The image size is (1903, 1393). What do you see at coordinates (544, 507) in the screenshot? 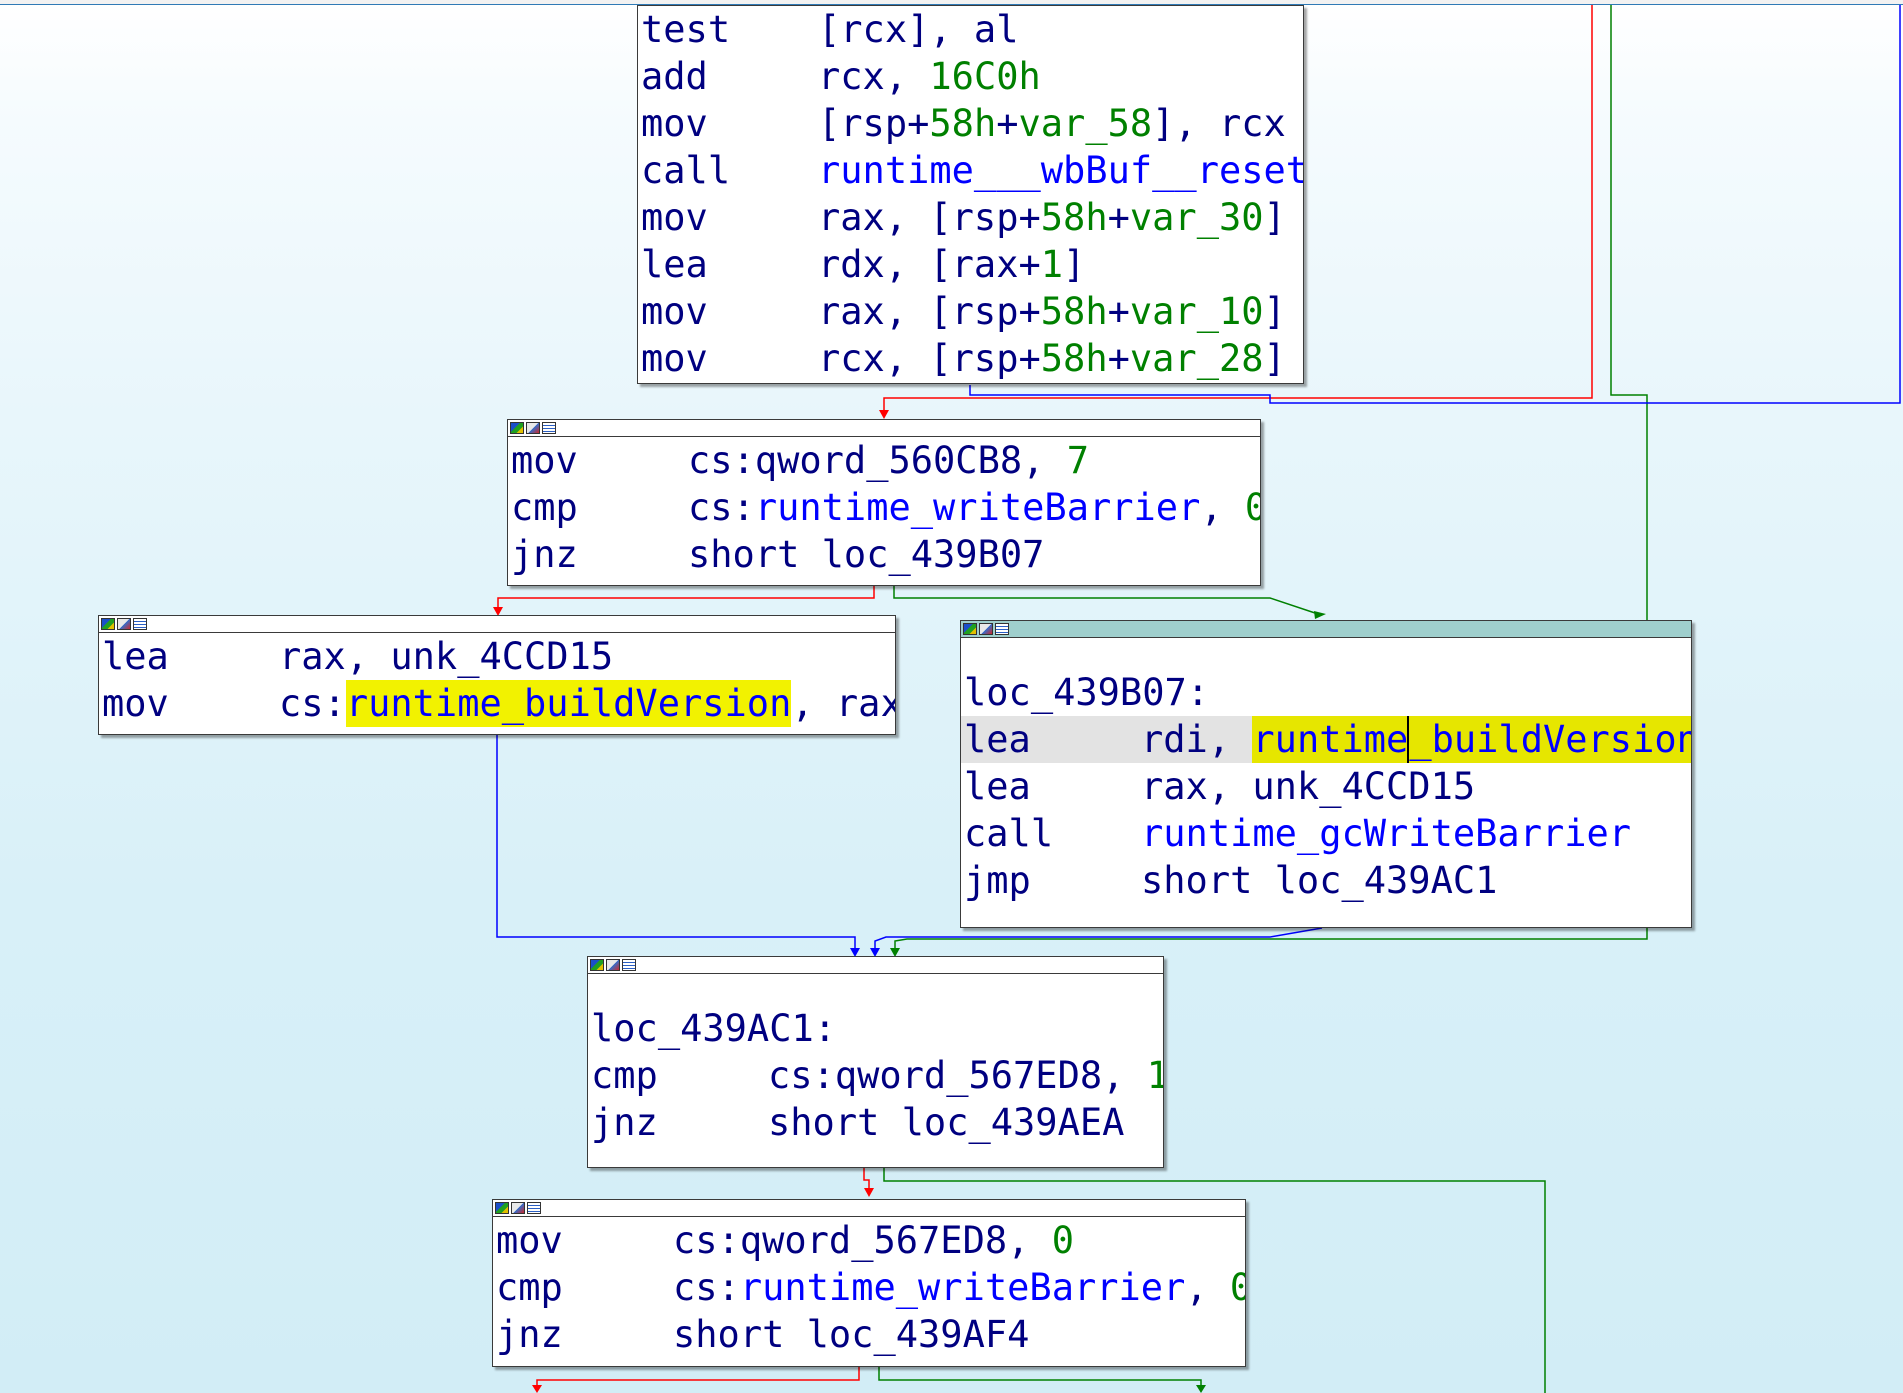
I see `mnemonic: cmp` at bounding box center [544, 507].